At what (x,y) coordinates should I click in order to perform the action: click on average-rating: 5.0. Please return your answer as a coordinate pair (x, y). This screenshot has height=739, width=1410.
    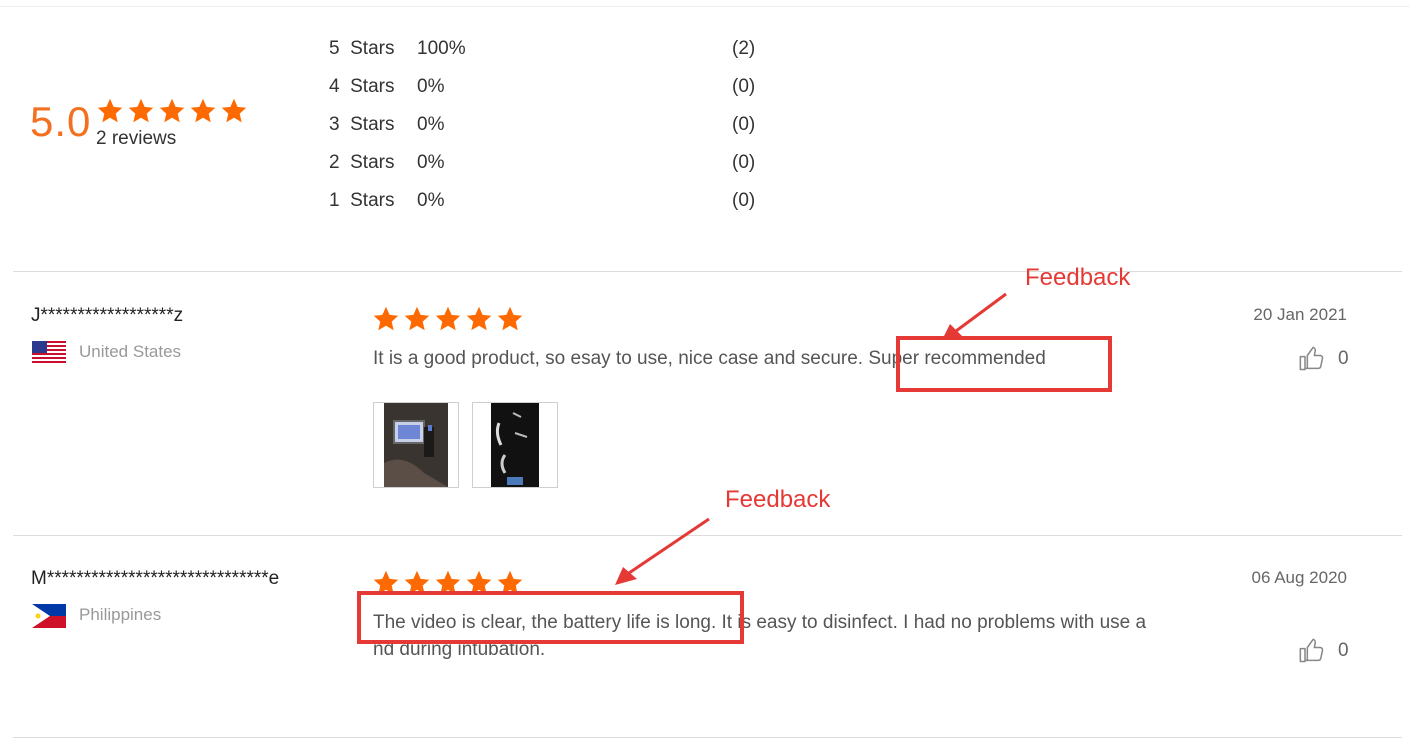
    Looking at the image, I should click on (61, 121).